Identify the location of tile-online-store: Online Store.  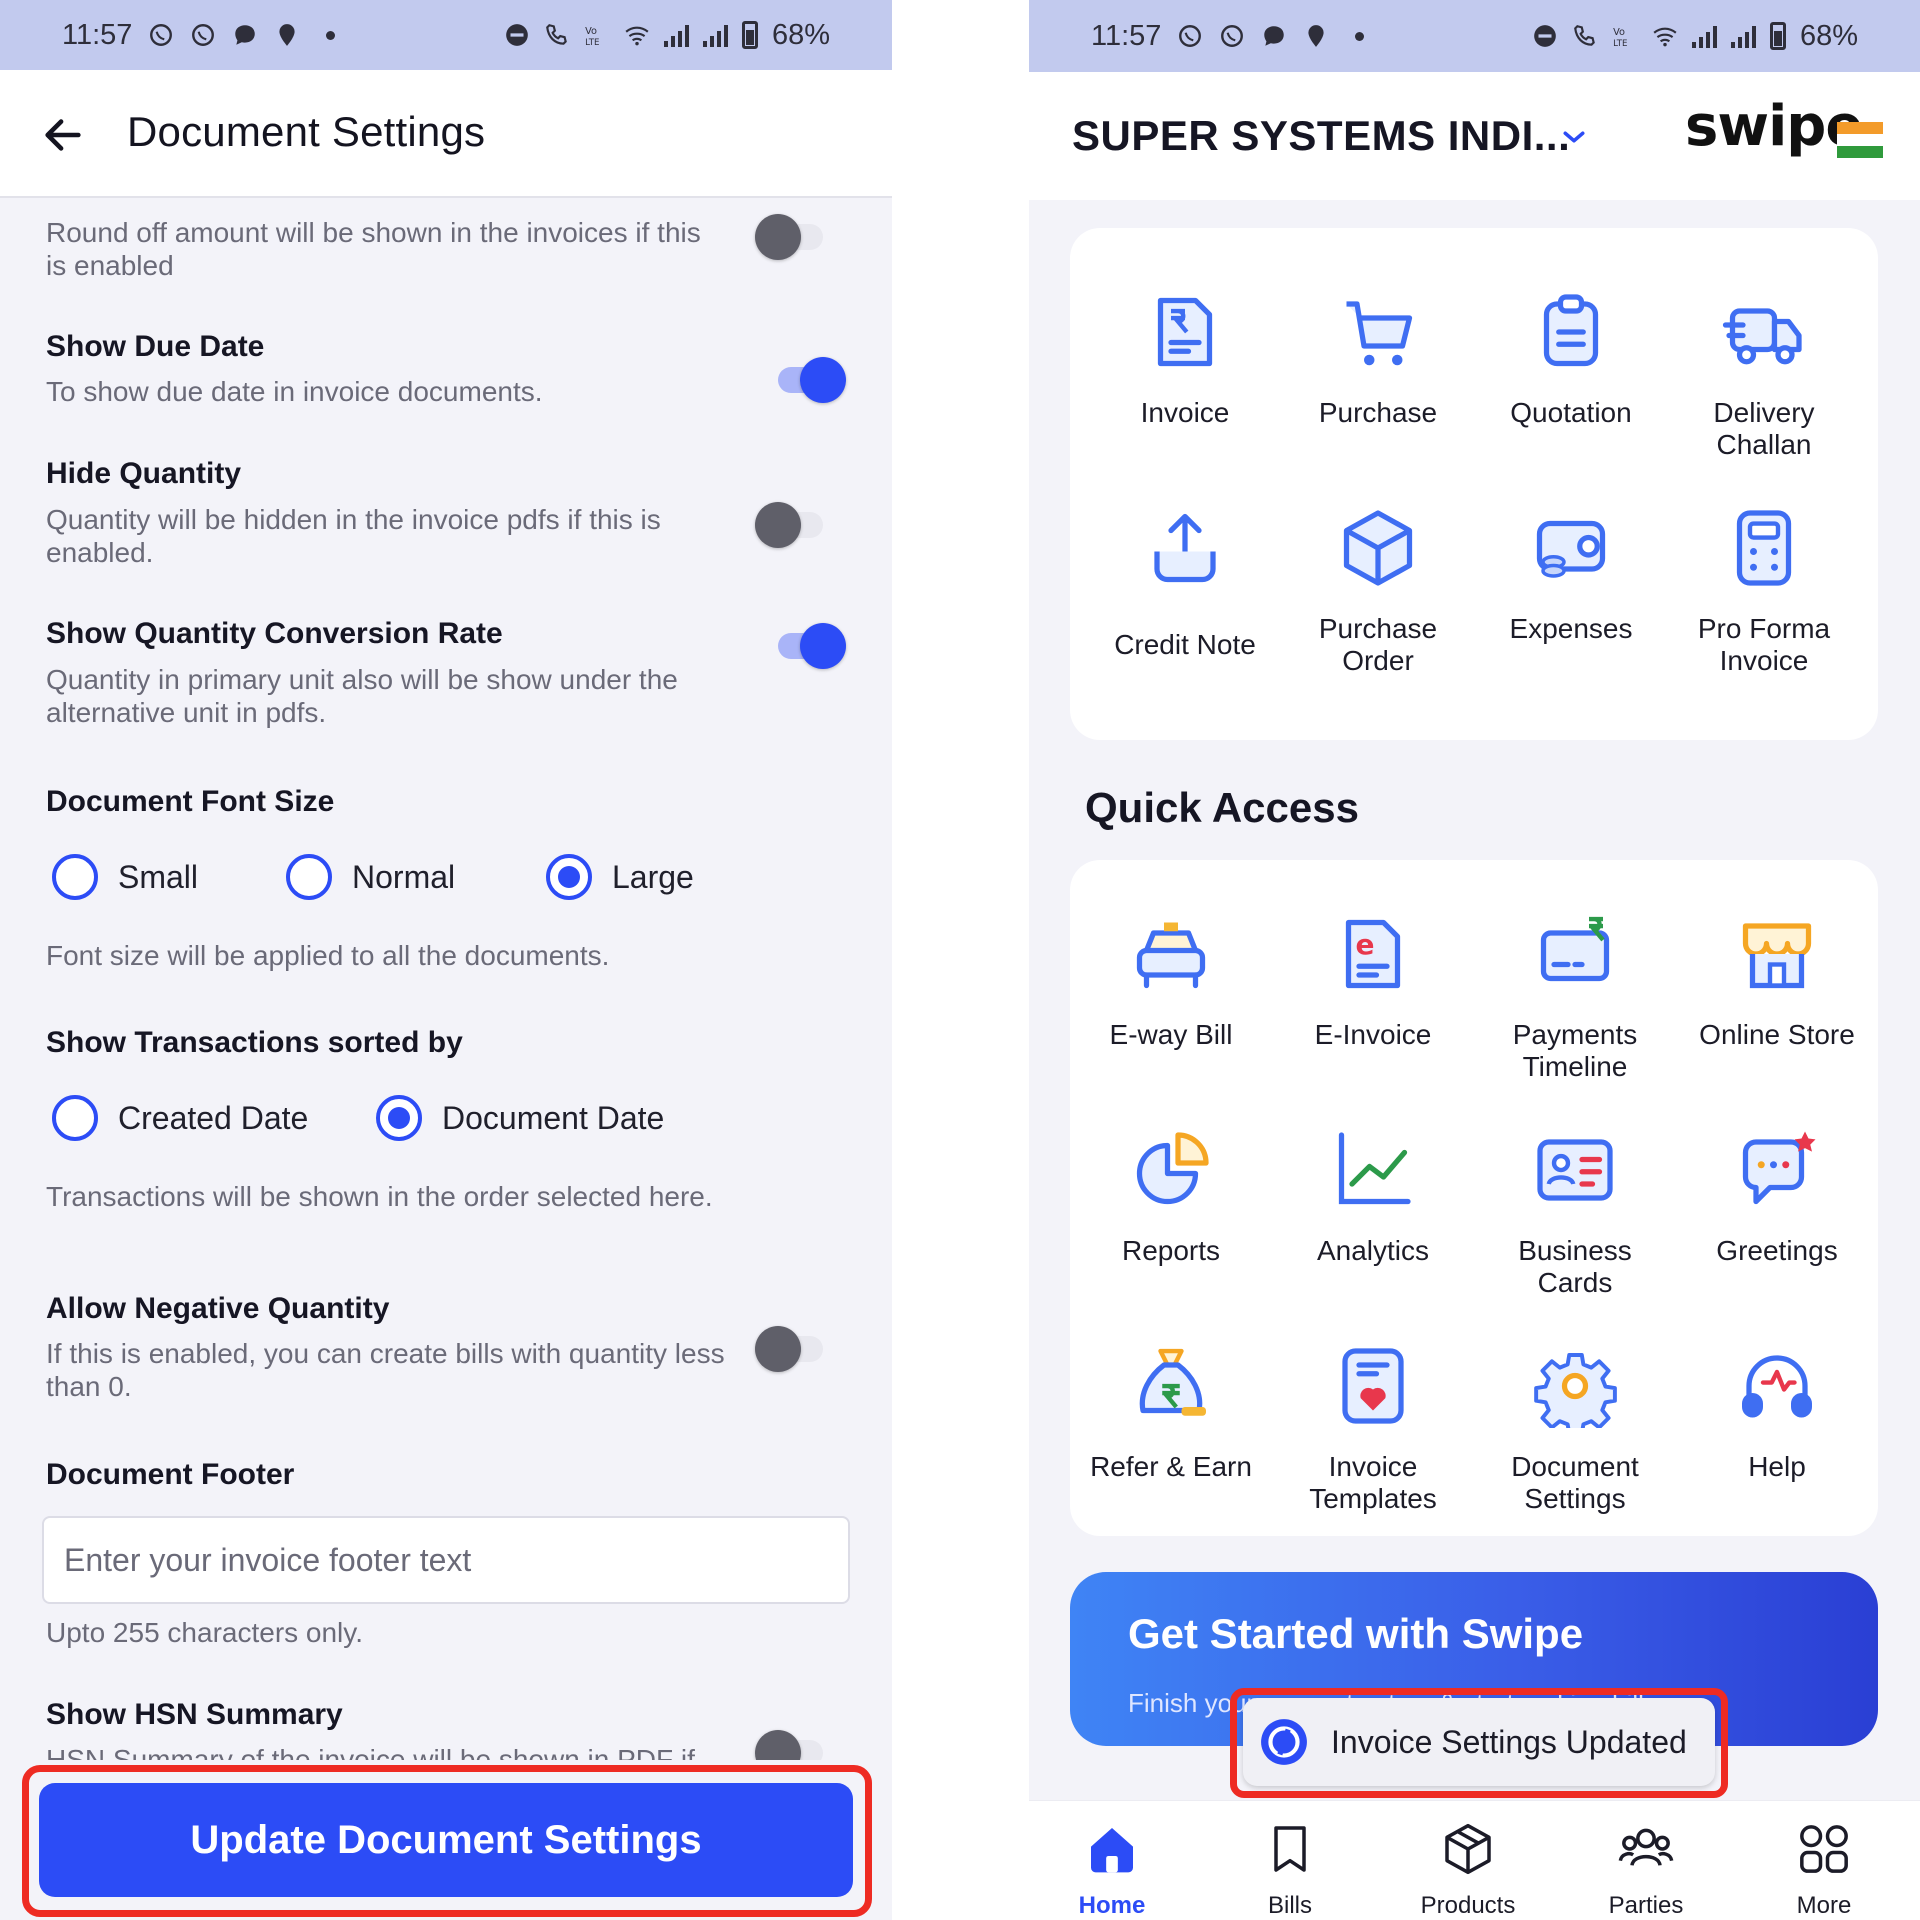
(1777, 981).